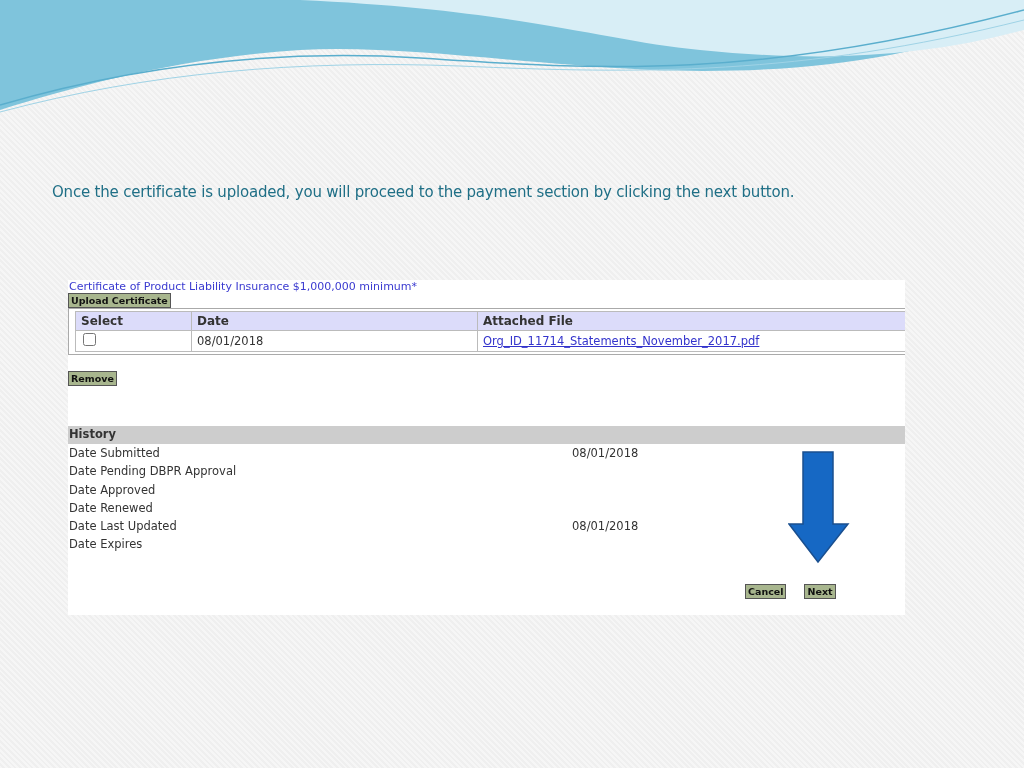 The image size is (1024, 768). Describe the element at coordinates (92, 378) in the screenshot. I see `remove-button: Remove` at that location.